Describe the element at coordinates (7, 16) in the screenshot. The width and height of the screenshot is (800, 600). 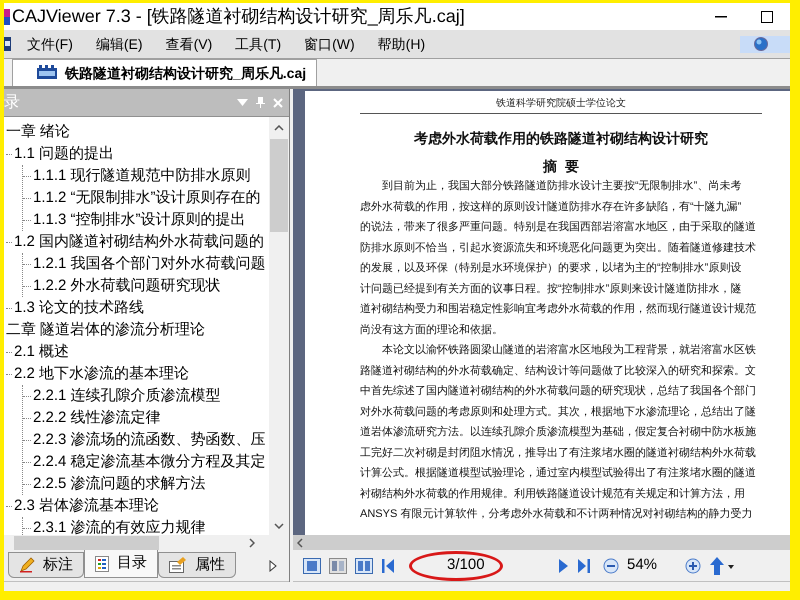
I see `app-icon` at that location.